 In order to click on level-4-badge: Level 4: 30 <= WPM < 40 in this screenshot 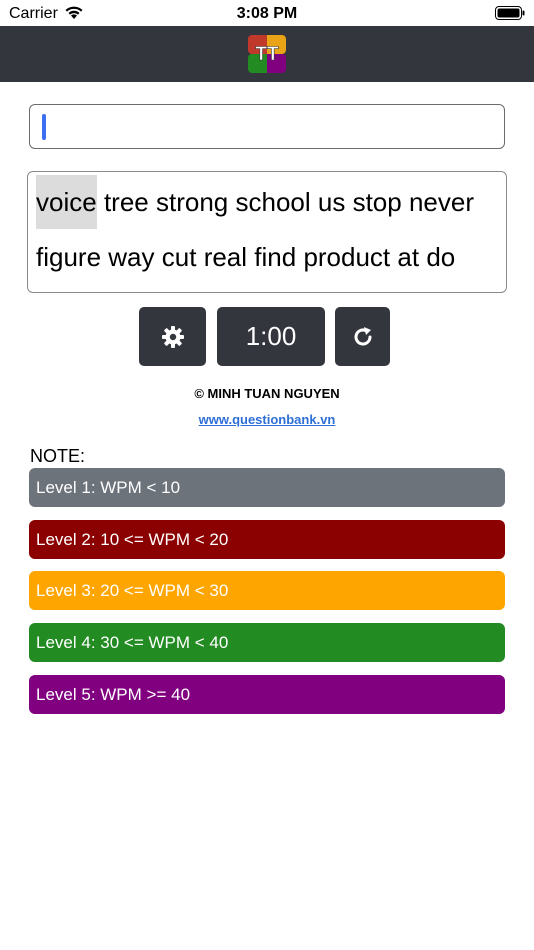, I will do `click(267, 642)`.